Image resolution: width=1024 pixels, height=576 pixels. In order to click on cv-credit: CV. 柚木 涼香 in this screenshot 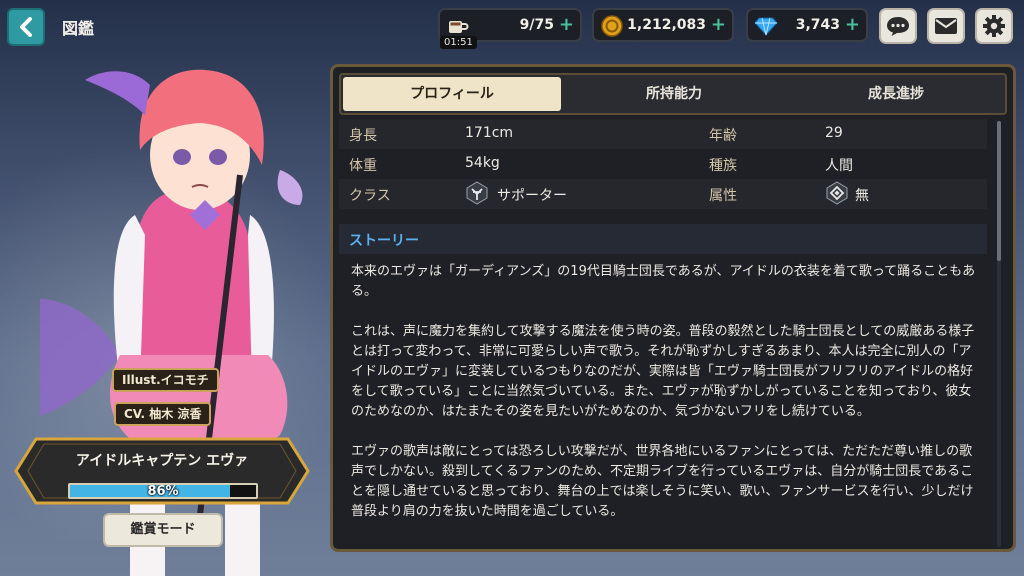, I will do `click(163, 414)`.